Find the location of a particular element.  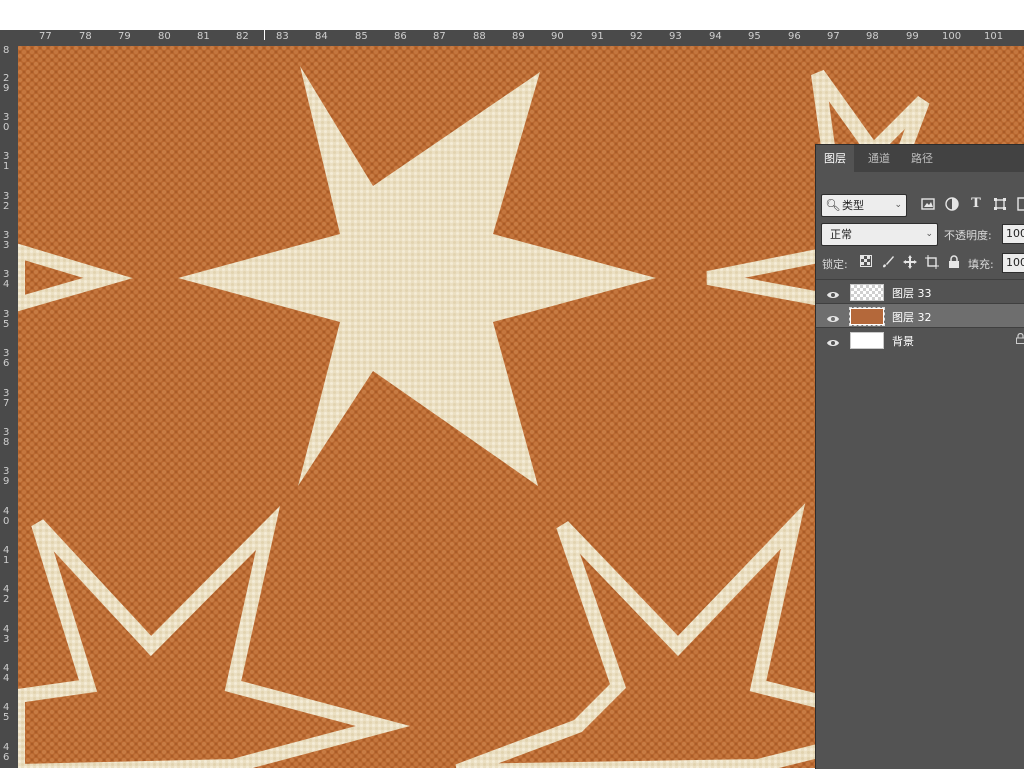

tab-layers: 图层 is located at coordinates (835, 158).